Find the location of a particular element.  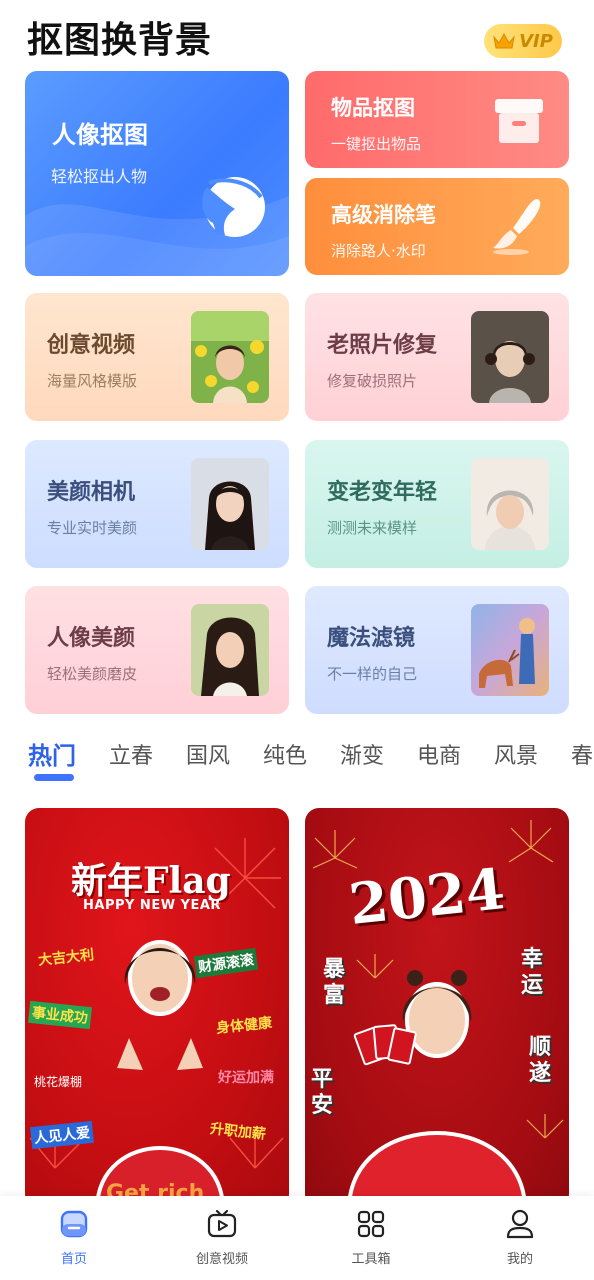

tile-subtitle: 测测未来模样 is located at coordinates (372, 528).